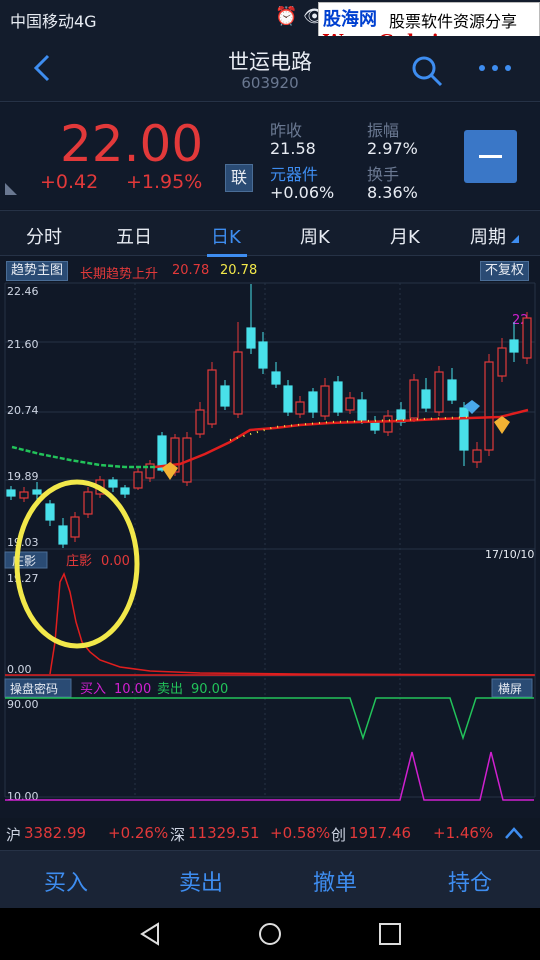 The image size is (540, 960). What do you see at coordinates (150, 934) in the screenshot?
I see `back-triangle-icon` at bounding box center [150, 934].